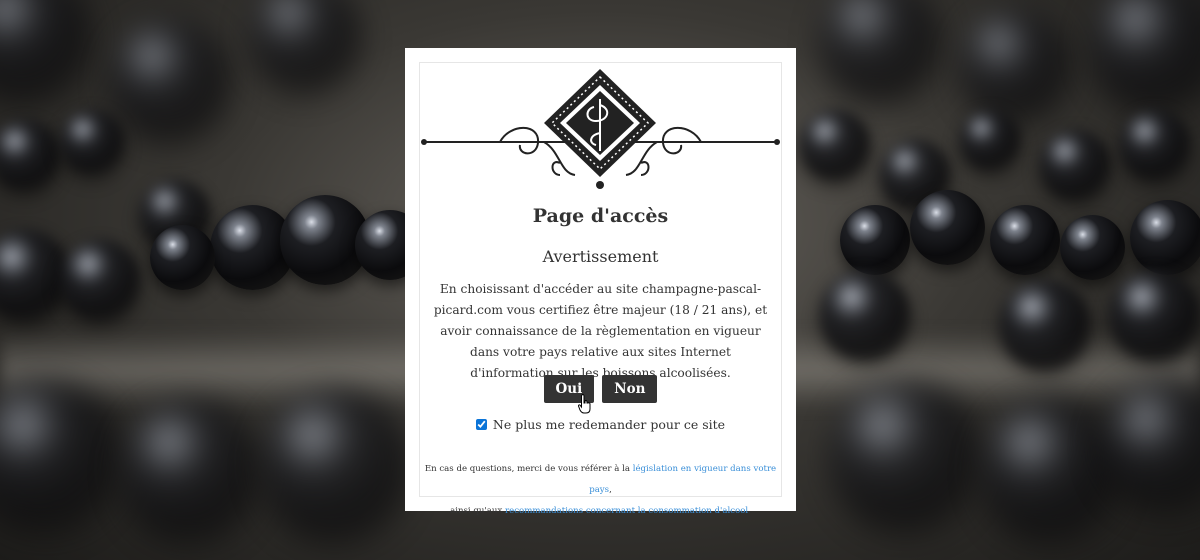  I want to click on remember-label: Ne plus me redemander pour ce site, so click(609, 424).